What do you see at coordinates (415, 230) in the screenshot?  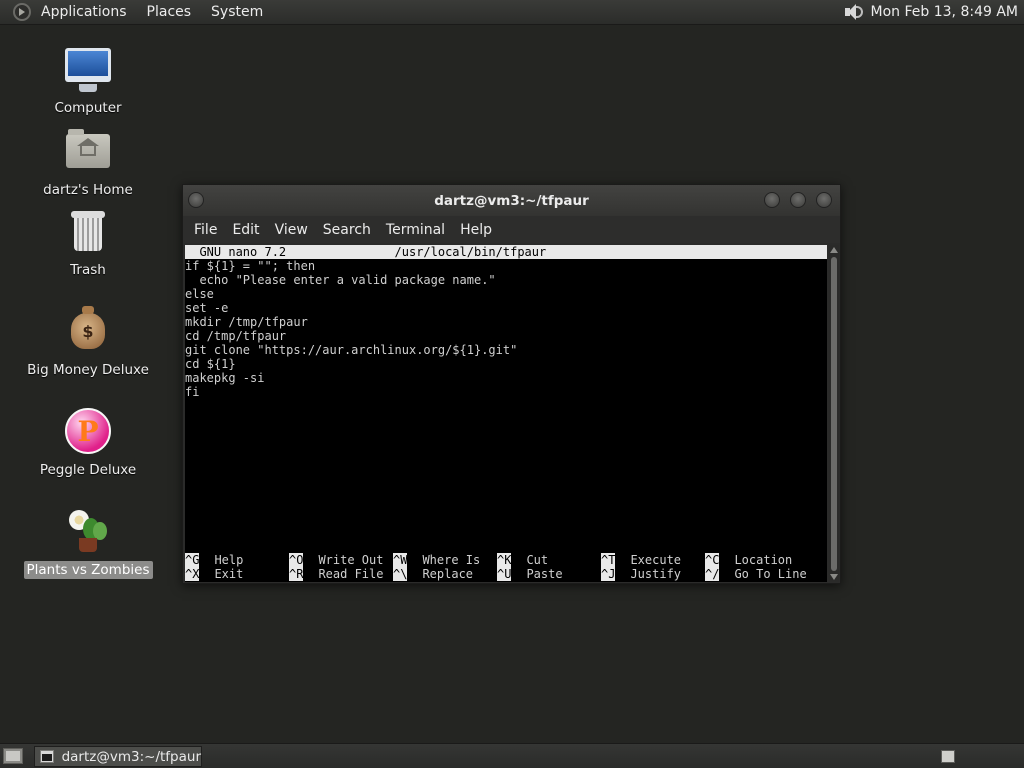 I see `menu-terminal: Terminal` at bounding box center [415, 230].